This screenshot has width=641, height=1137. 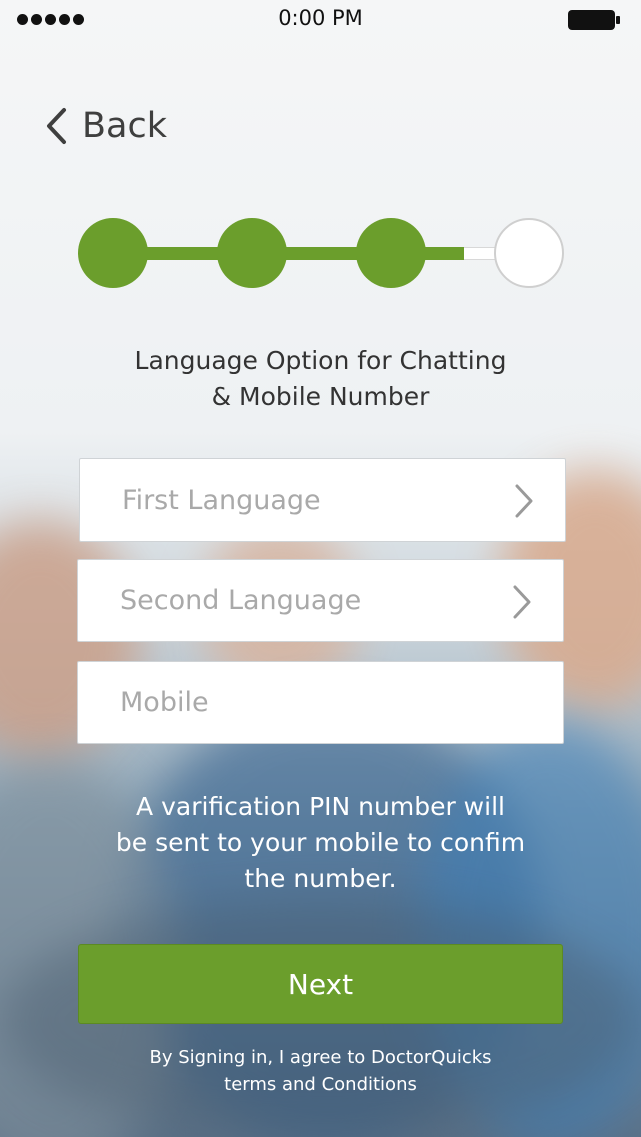 I want to click on second-language-select: Second Language, so click(x=320, y=600).